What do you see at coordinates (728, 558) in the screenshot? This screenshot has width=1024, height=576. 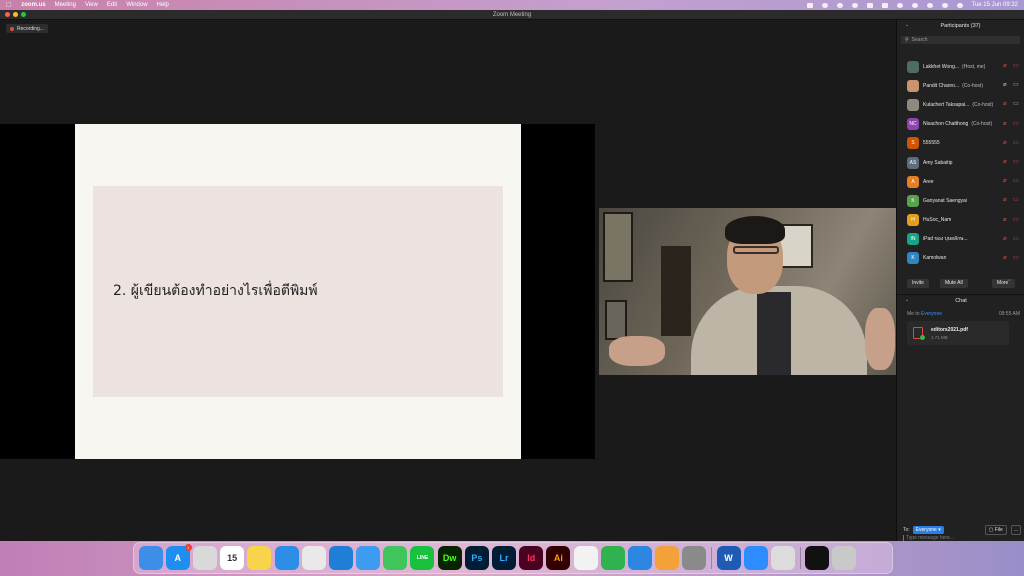 I see `dock-word-icon: W` at bounding box center [728, 558].